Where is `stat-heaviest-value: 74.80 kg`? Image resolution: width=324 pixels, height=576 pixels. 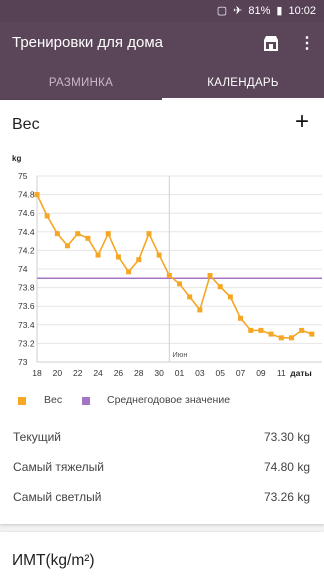 stat-heaviest-value: 74.80 kg is located at coordinates (286, 467).